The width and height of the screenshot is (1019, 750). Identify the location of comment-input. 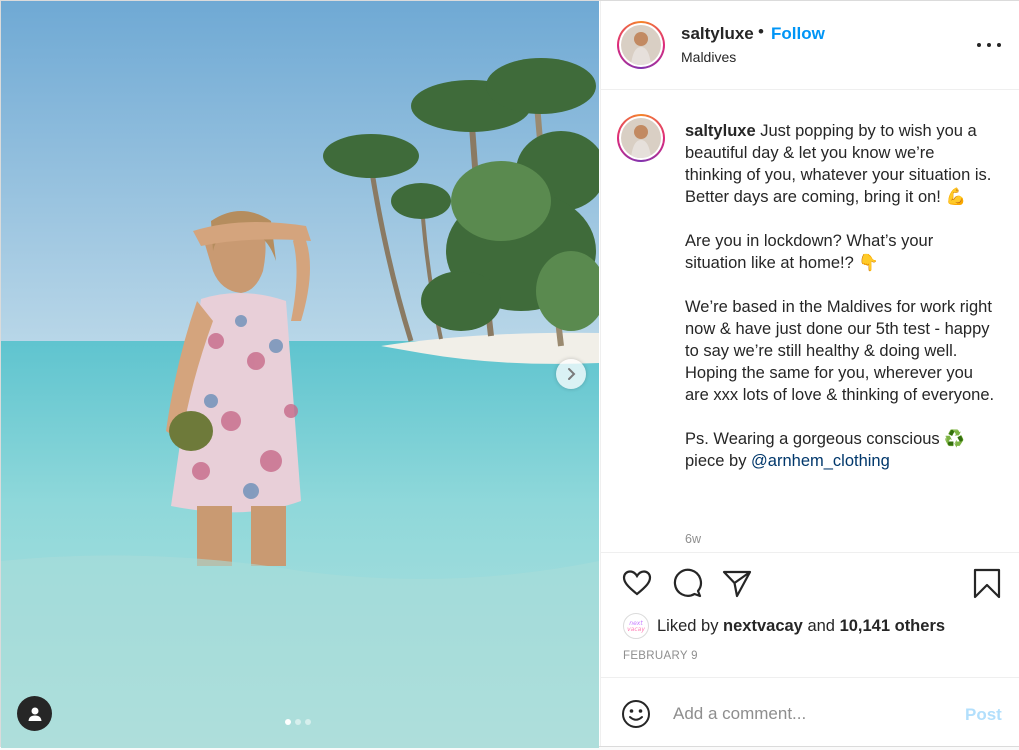
(808, 714).